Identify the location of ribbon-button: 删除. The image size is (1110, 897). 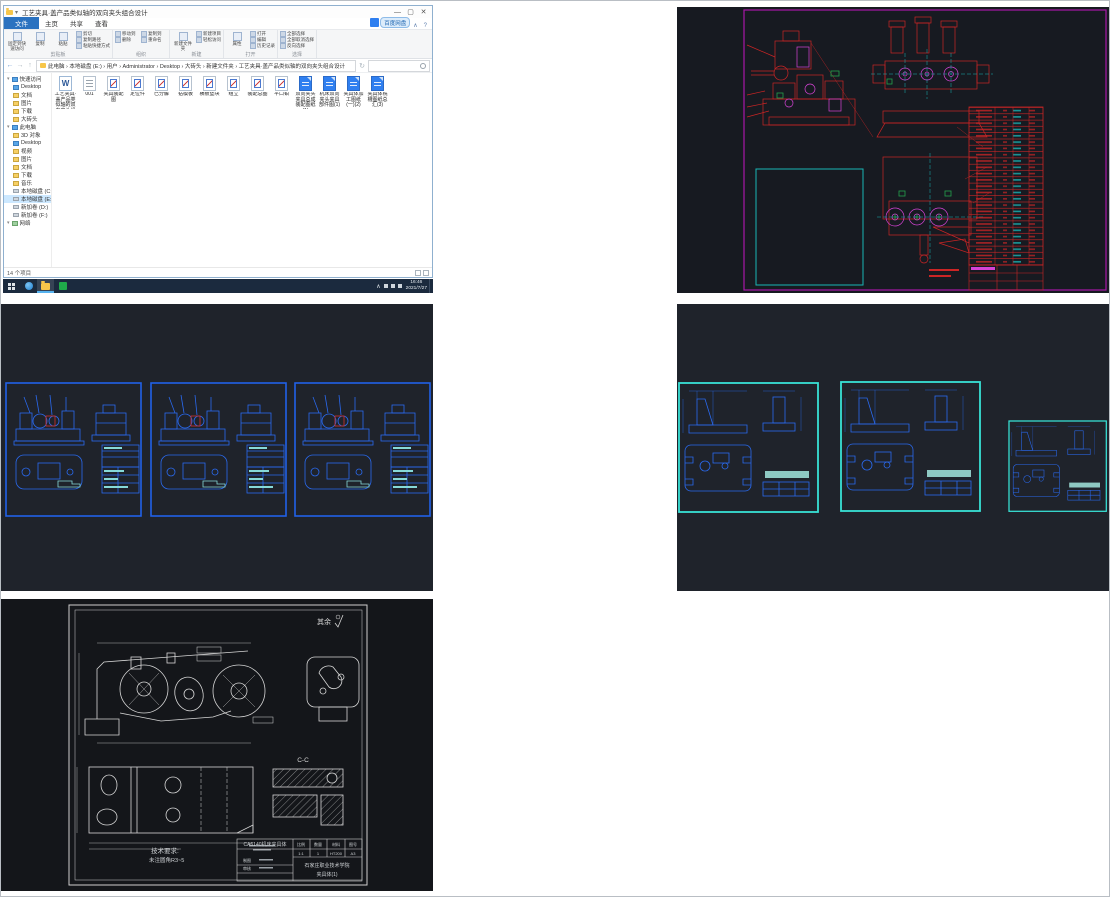
(128, 40).